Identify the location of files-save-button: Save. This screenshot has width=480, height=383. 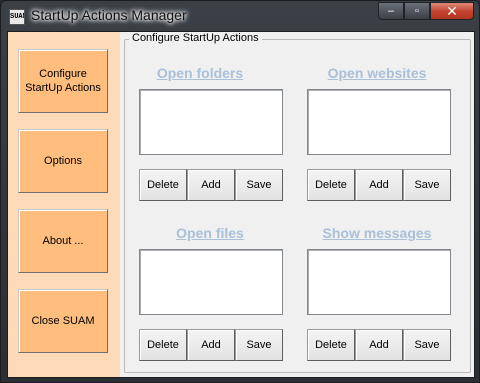
(259, 345).